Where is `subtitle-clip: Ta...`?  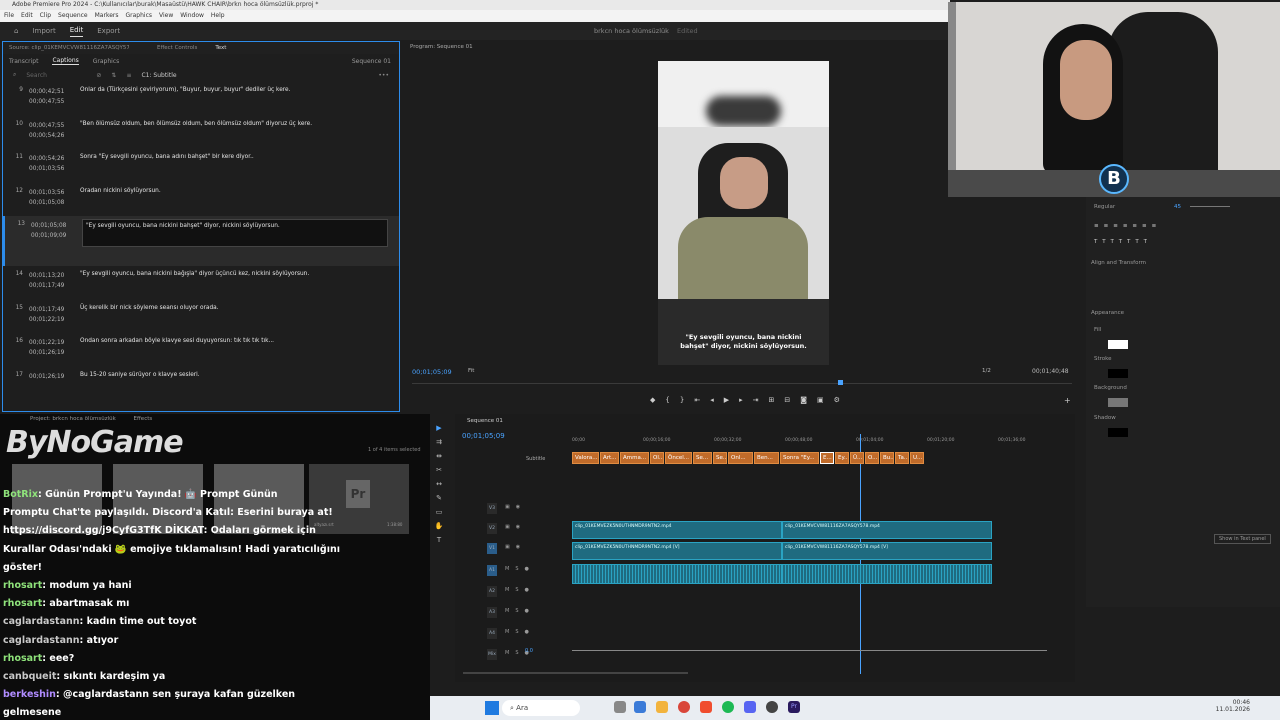
subtitle-clip: Ta... is located at coordinates (902, 458).